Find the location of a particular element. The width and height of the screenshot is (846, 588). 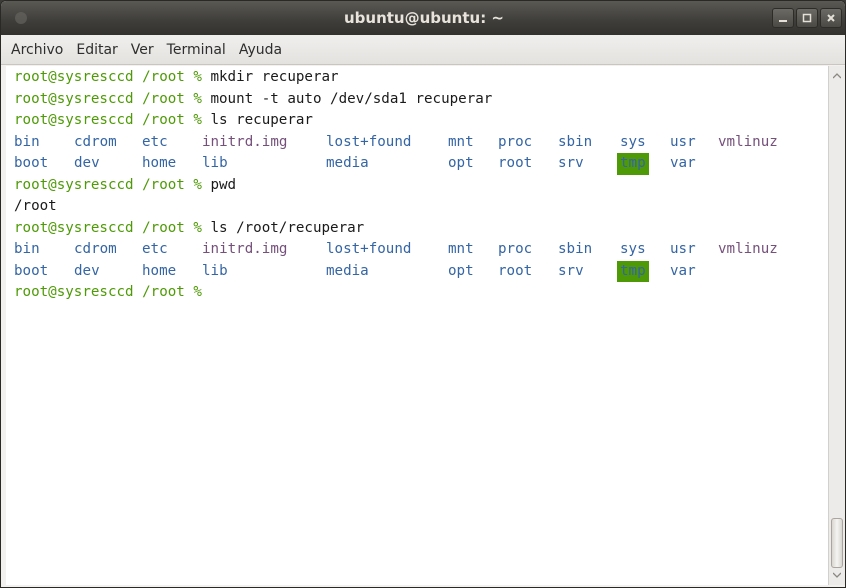

command-output: /root is located at coordinates (35, 206).